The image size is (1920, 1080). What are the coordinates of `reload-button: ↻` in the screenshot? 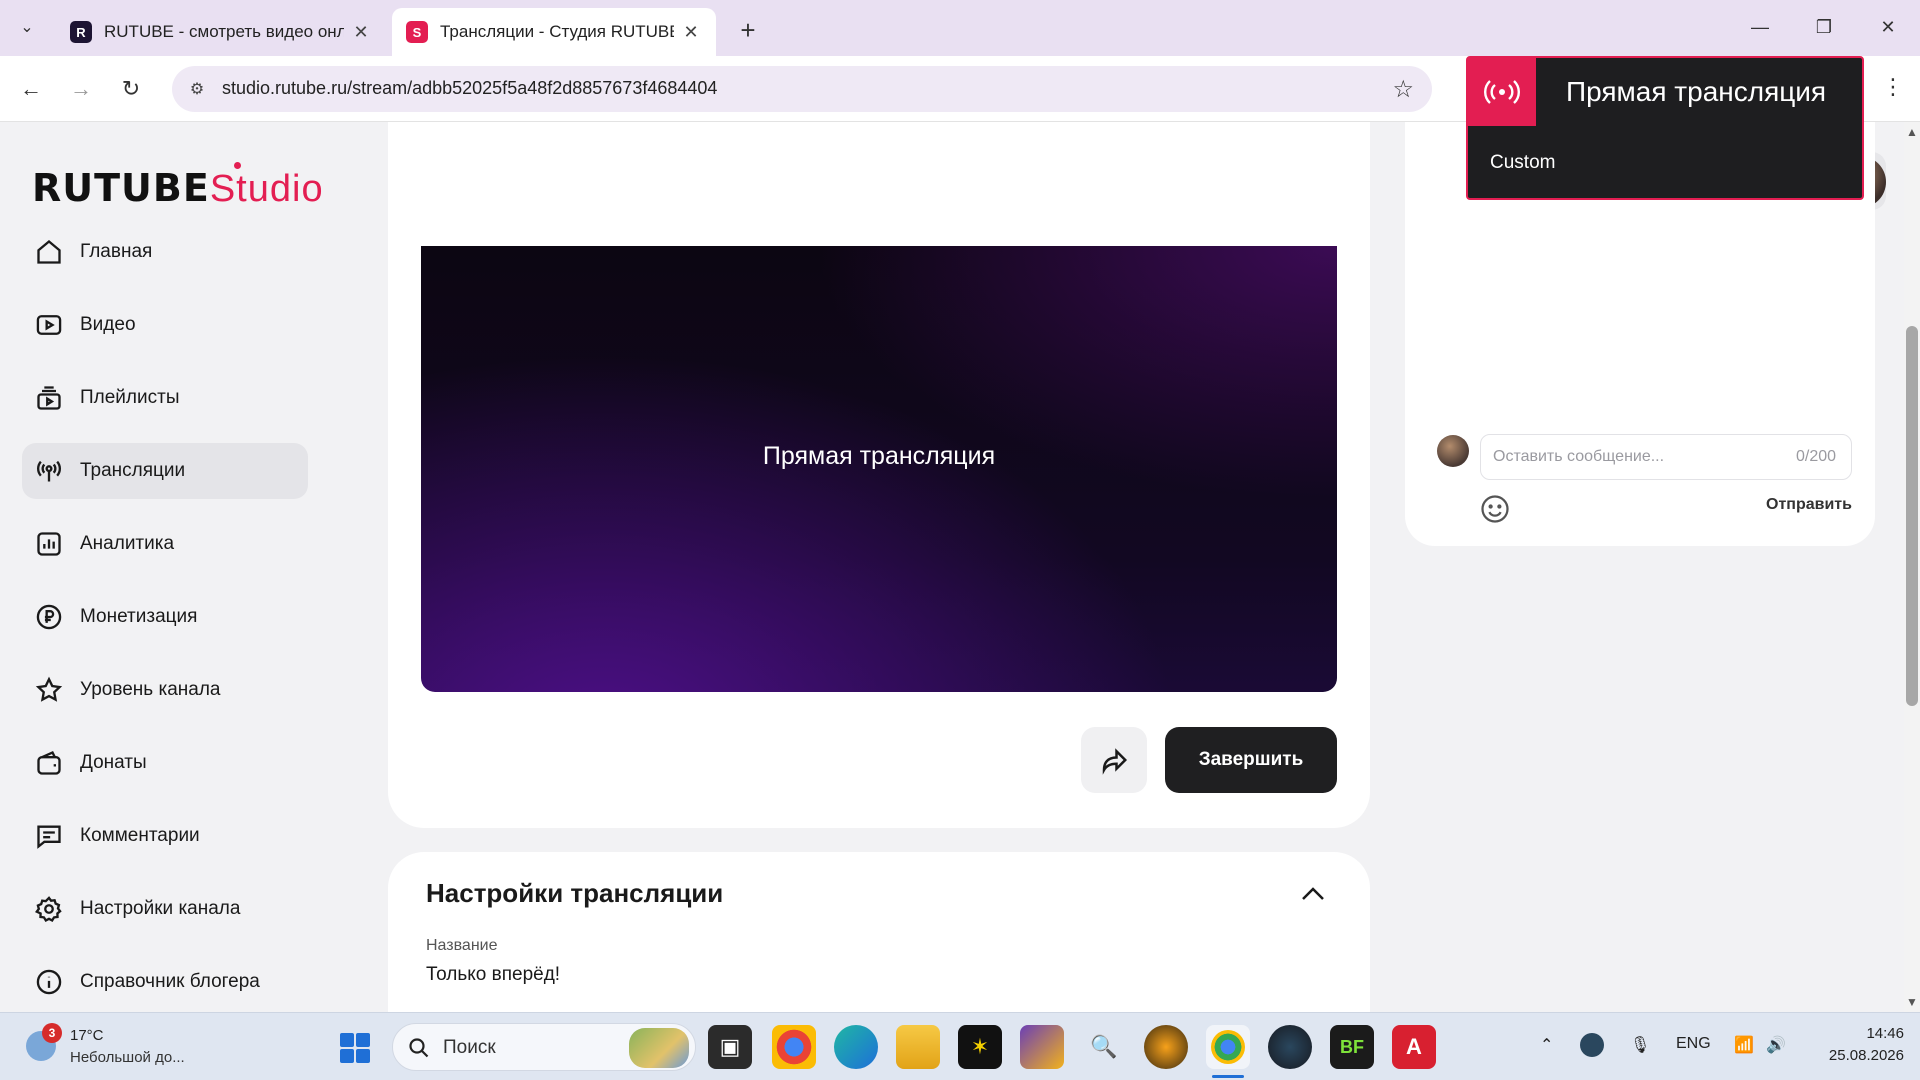 It's located at (131, 89).